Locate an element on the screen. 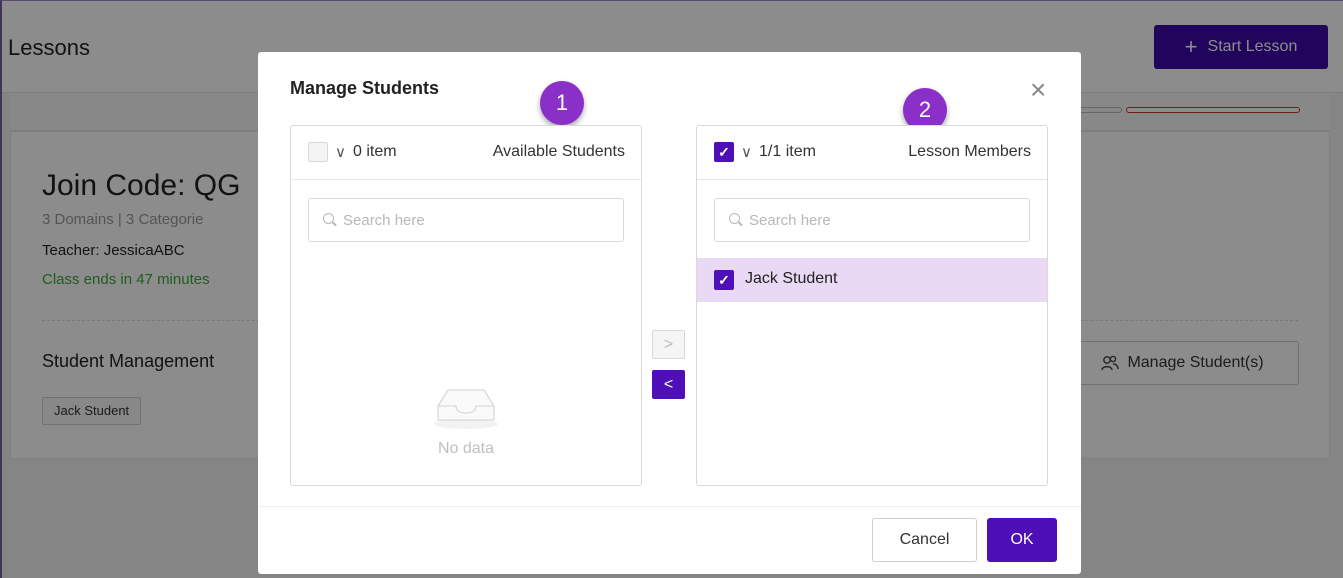 Image resolution: width=1343 pixels, height=578 pixels. select-all-checkbox: ✓ is located at coordinates (724, 152).